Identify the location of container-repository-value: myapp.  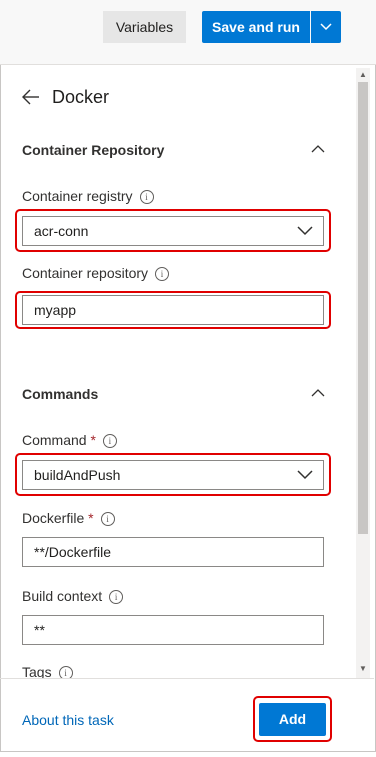
(55, 310).